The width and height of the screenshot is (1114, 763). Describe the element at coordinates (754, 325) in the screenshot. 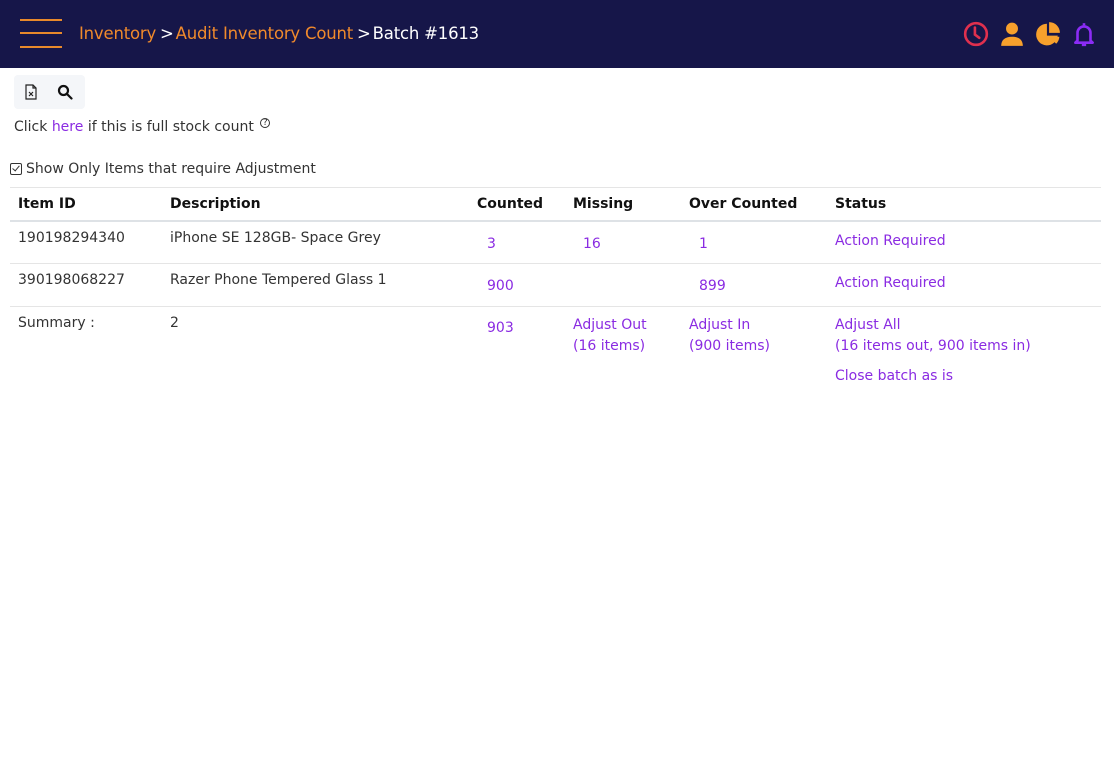

I see `adjust-in-link: Adjust In` at that location.